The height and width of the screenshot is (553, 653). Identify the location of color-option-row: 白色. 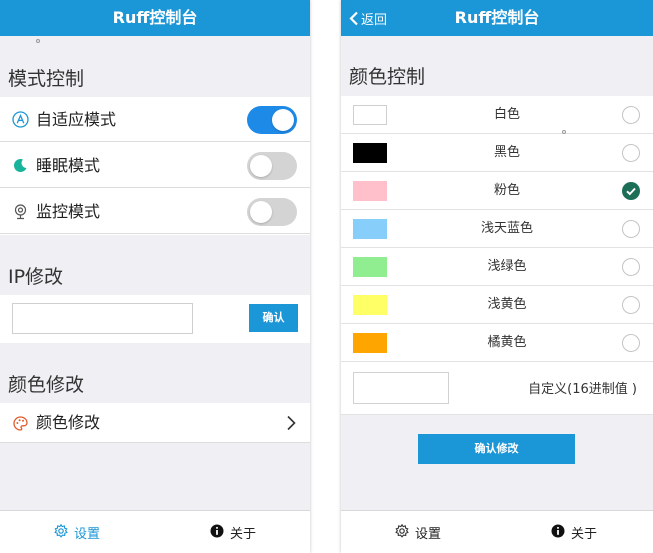
(497, 115).